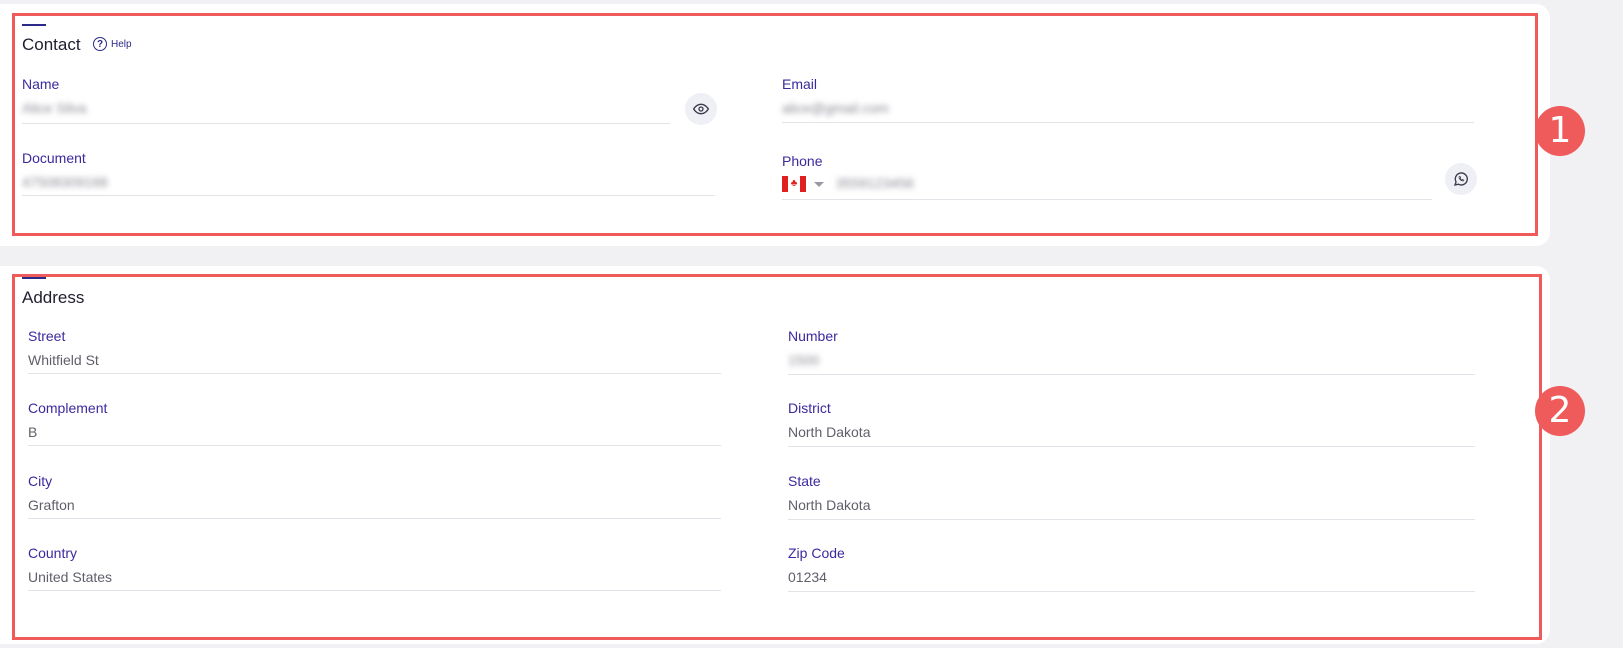 This screenshot has height=648, width=1623. I want to click on help-link: ? Help, so click(112, 44).